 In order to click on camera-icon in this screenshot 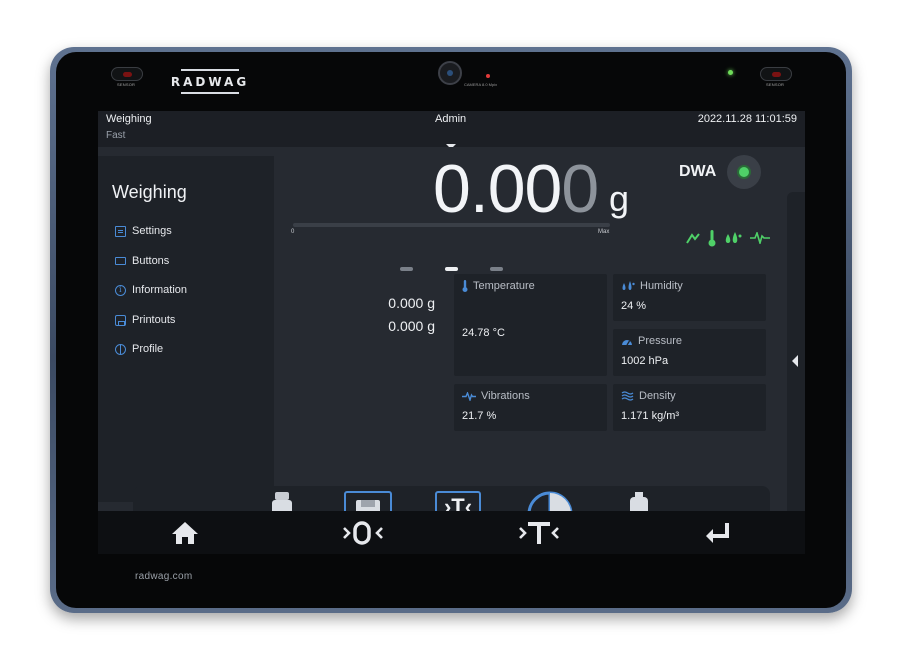, I will do `click(450, 73)`.